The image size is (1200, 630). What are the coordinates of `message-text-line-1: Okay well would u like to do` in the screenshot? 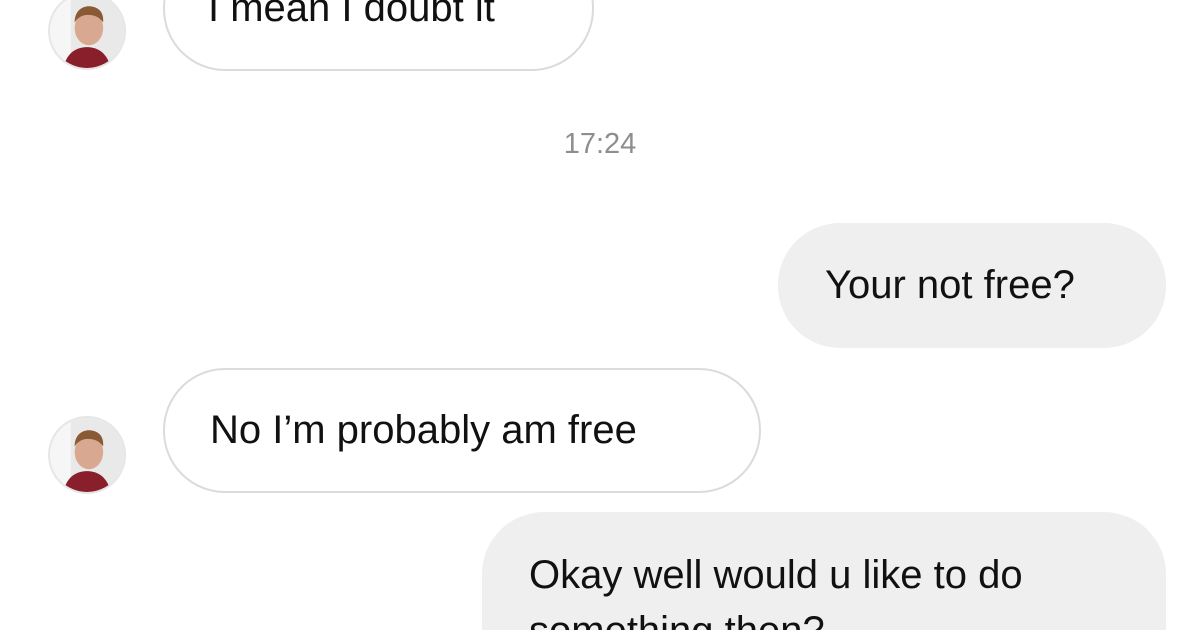 It's located at (776, 575).